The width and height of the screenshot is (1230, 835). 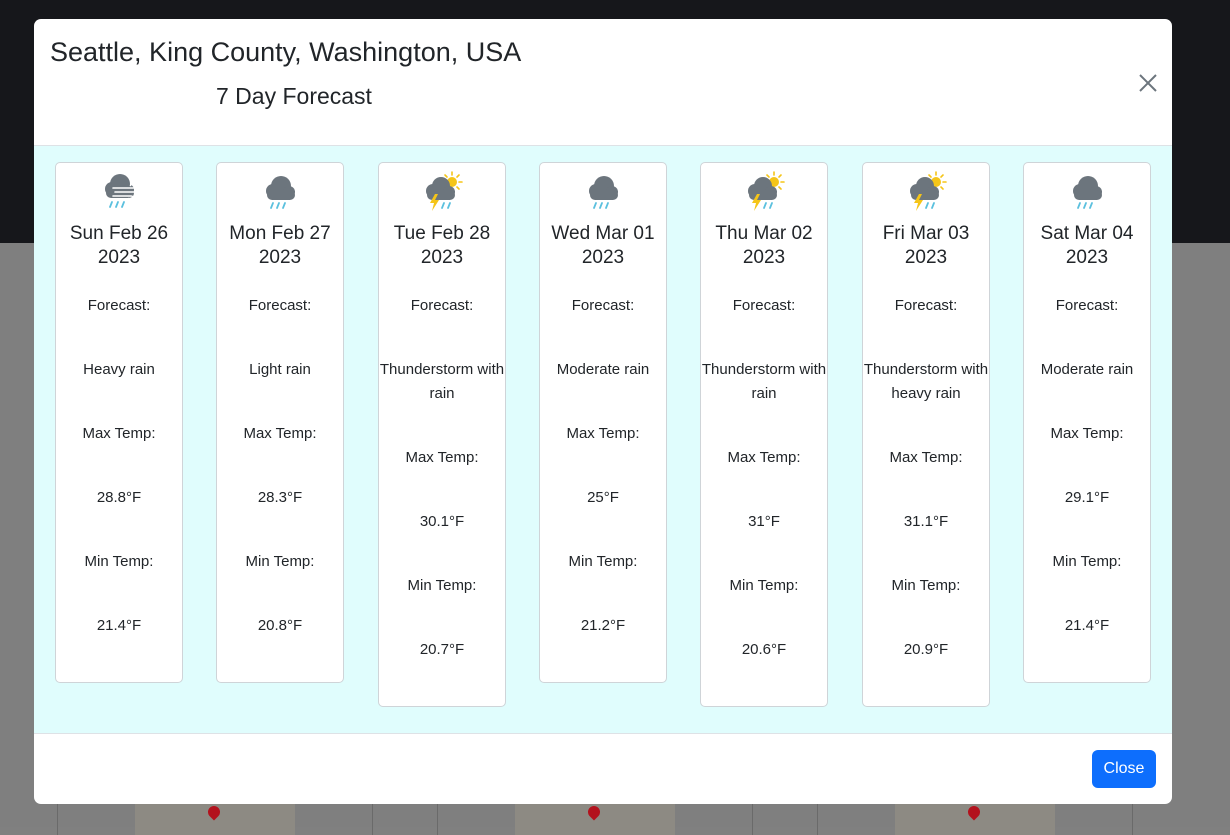 What do you see at coordinates (119, 369) in the screenshot?
I see `forecast-condition: Heavy rain` at bounding box center [119, 369].